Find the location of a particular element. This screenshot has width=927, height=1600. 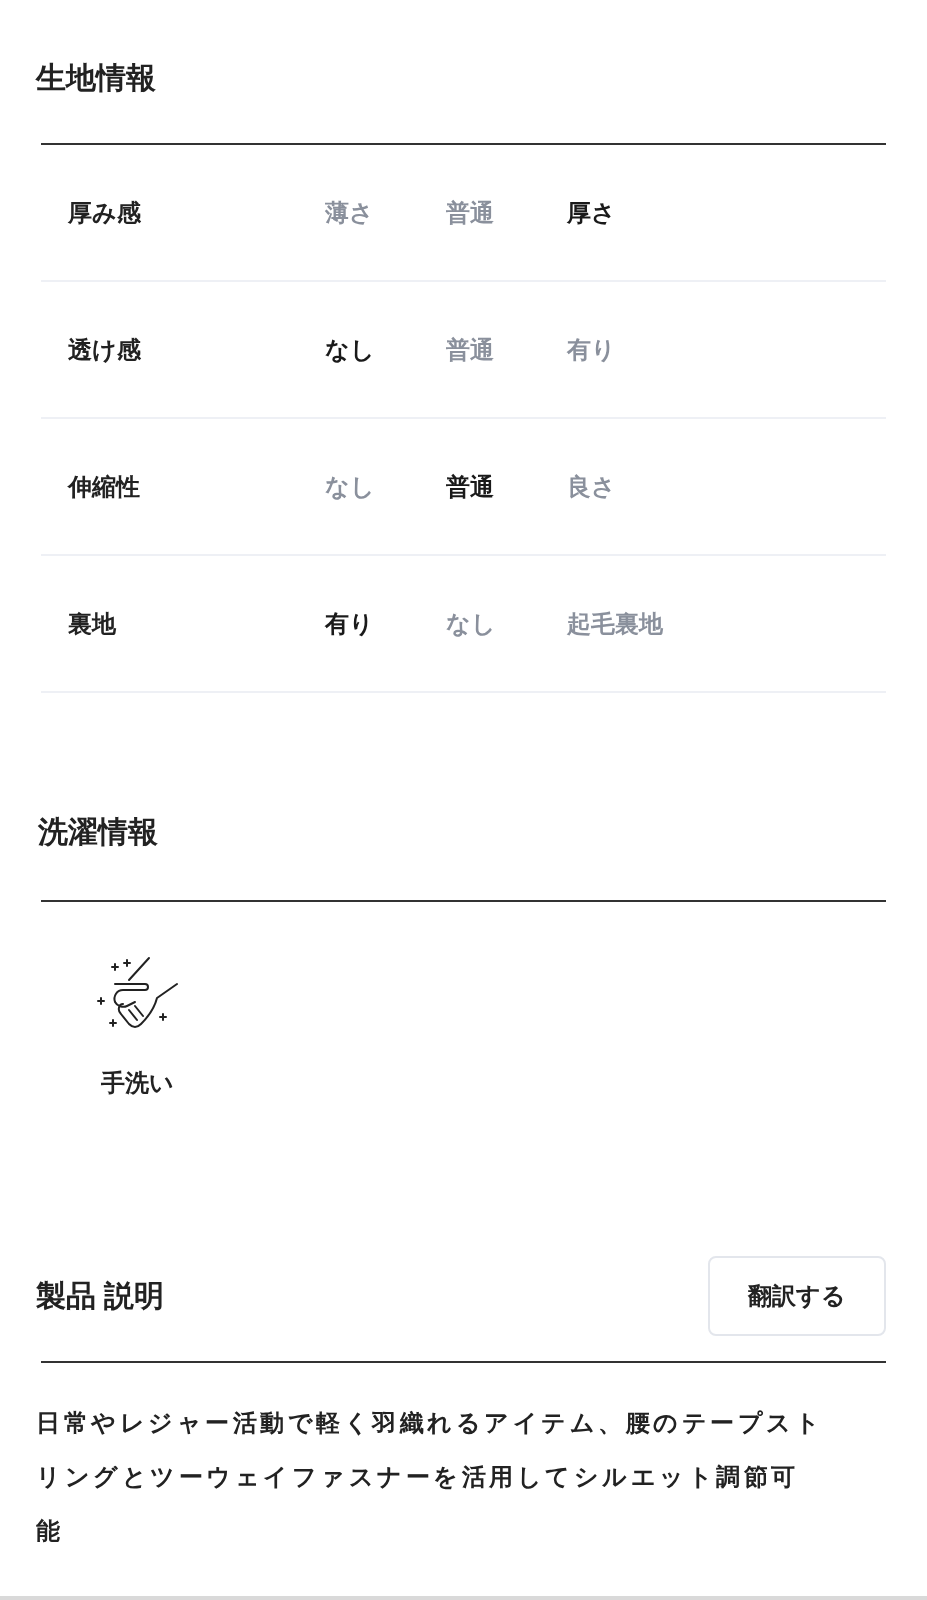

attribute-option: 薄さ is located at coordinates (385, 212).